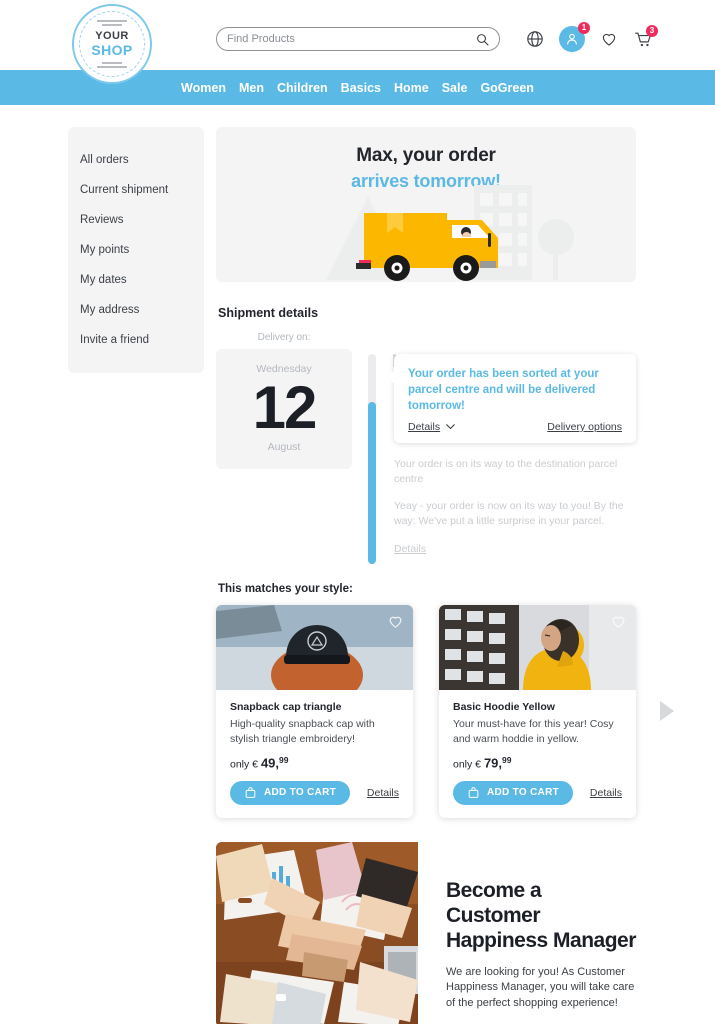  Describe the element at coordinates (136, 340) in the screenshot. I see `sidebar-item-invite-a-friend: Invite a friend` at that location.